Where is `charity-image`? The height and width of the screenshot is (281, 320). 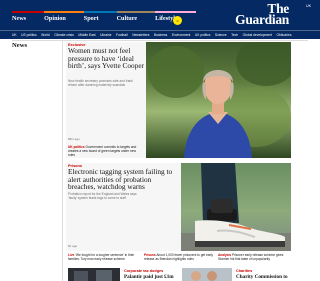 charity-image is located at coordinates (204, 276).